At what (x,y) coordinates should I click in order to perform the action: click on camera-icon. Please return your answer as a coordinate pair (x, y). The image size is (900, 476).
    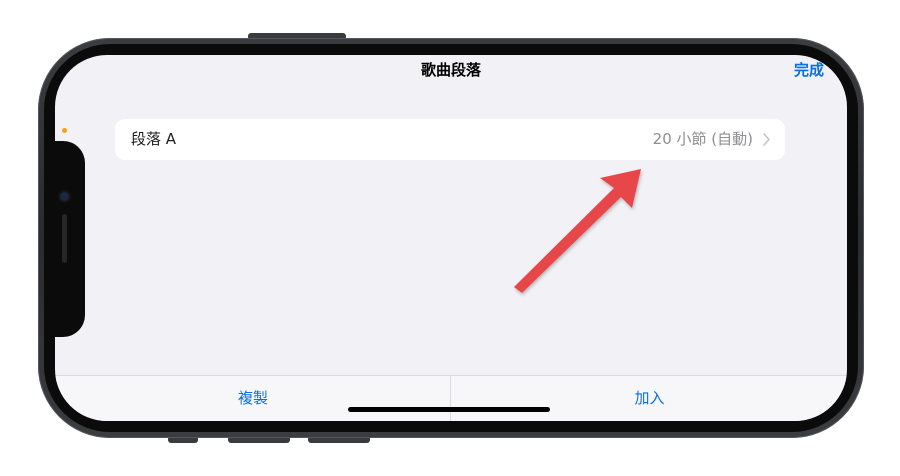
    Looking at the image, I should click on (64, 196).